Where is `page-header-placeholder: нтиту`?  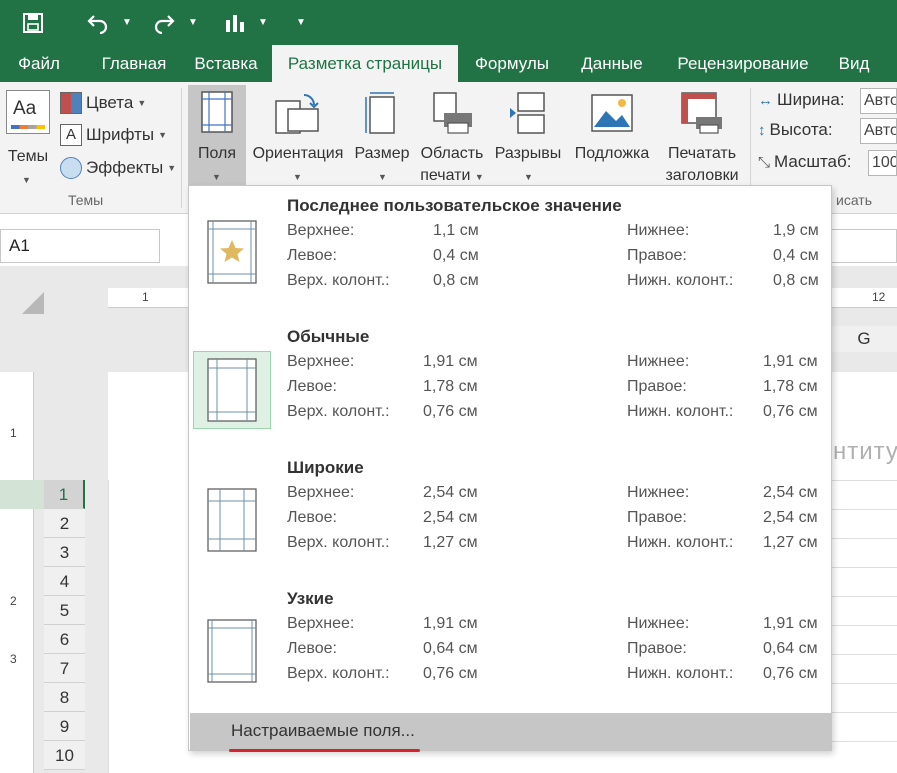 page-header-placeholder: нтиту is located at coordinates (865, 452).